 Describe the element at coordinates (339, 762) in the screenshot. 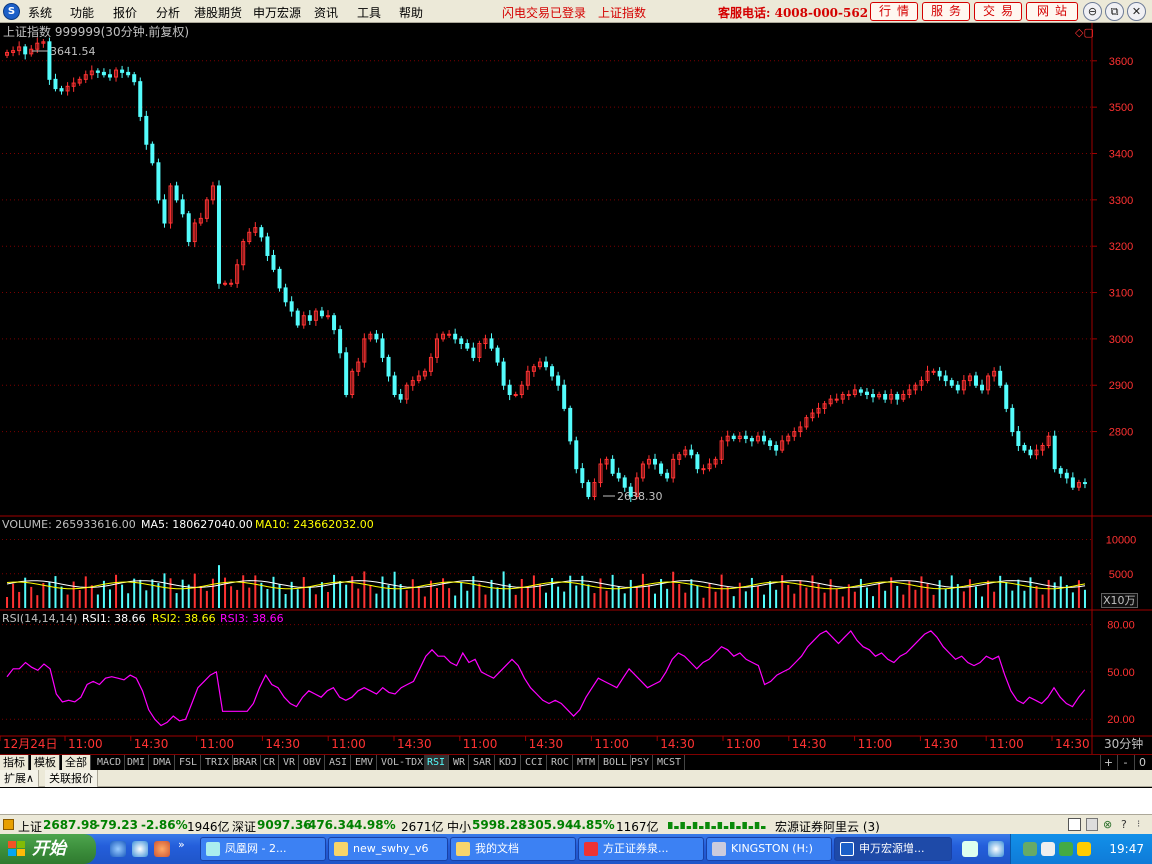

I see `indicator-tab-asi: ASI` at that location.